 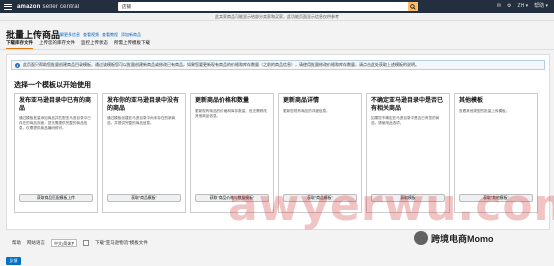 What do you see at coordinates (509, 6) in the screenshot?
I see `settings-icon: ⚙` at bounding box center [509, 6].